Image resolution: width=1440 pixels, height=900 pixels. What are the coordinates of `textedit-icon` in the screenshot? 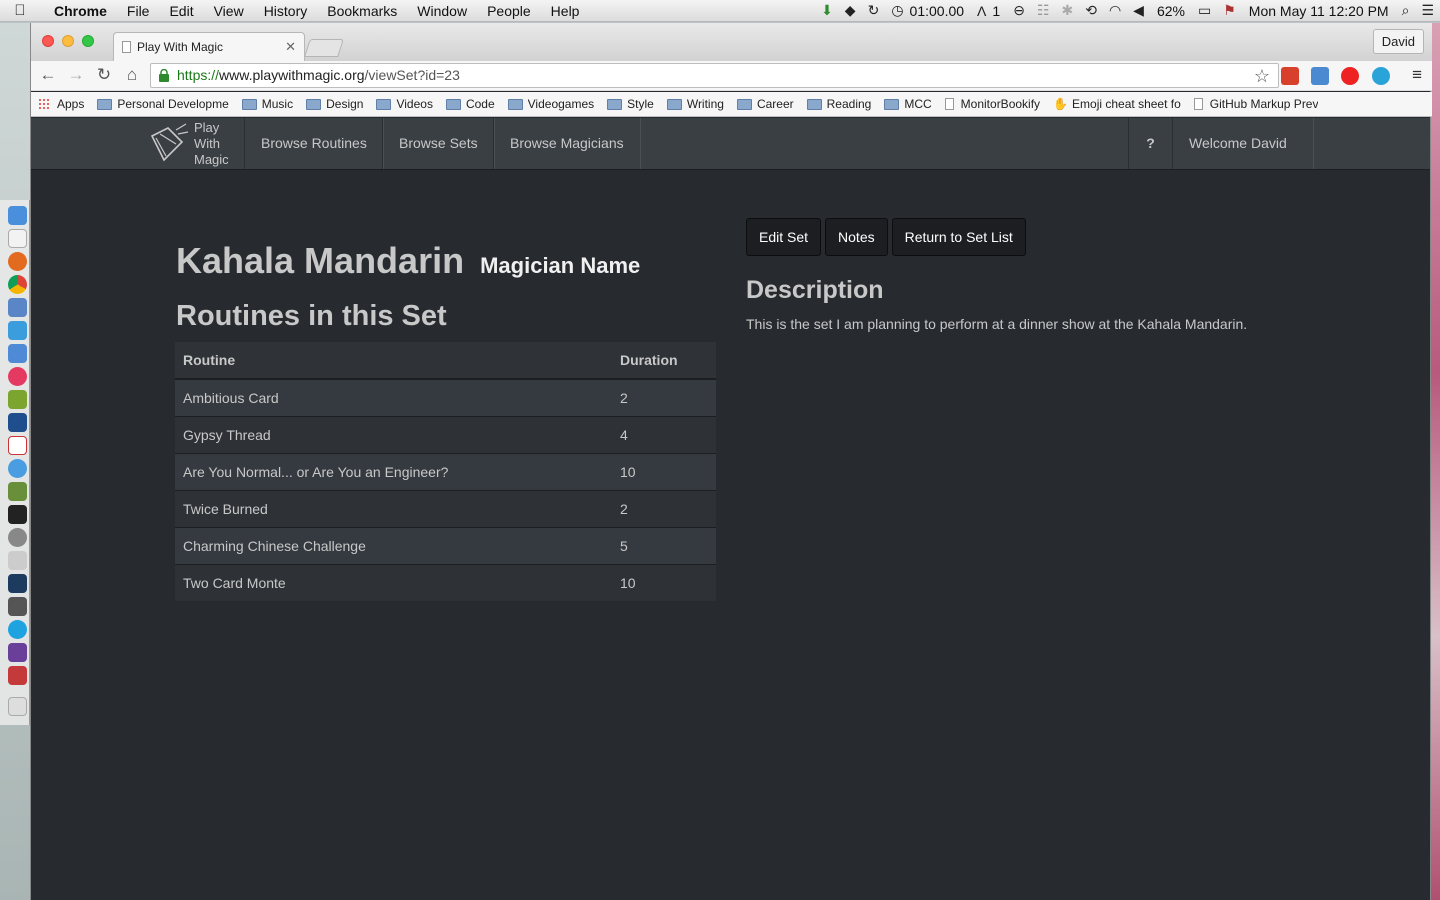 It's located at (17, 238).